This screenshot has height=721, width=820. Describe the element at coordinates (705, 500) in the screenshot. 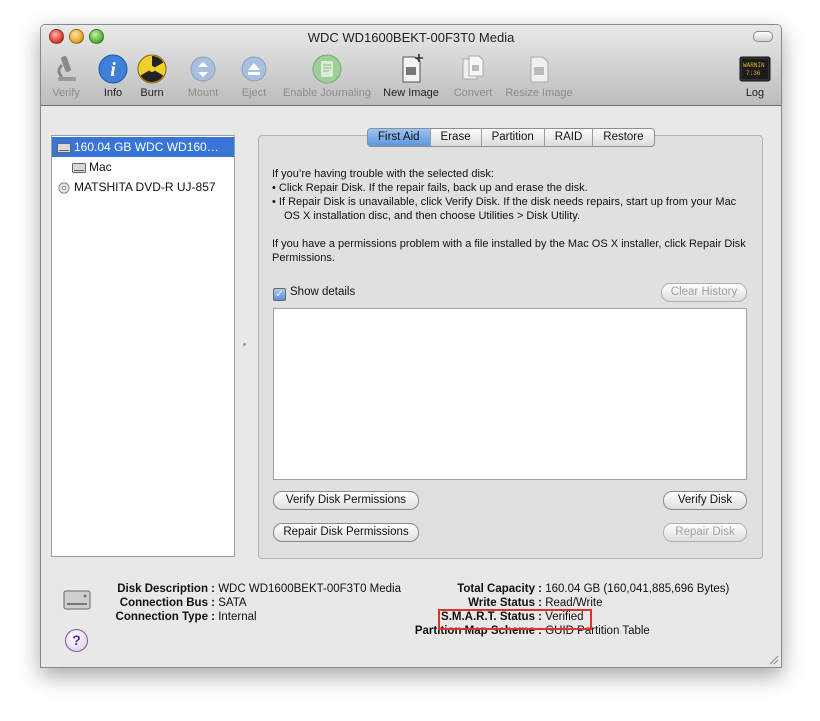

I see `verify-disk-button: Verify Disk` at that location.